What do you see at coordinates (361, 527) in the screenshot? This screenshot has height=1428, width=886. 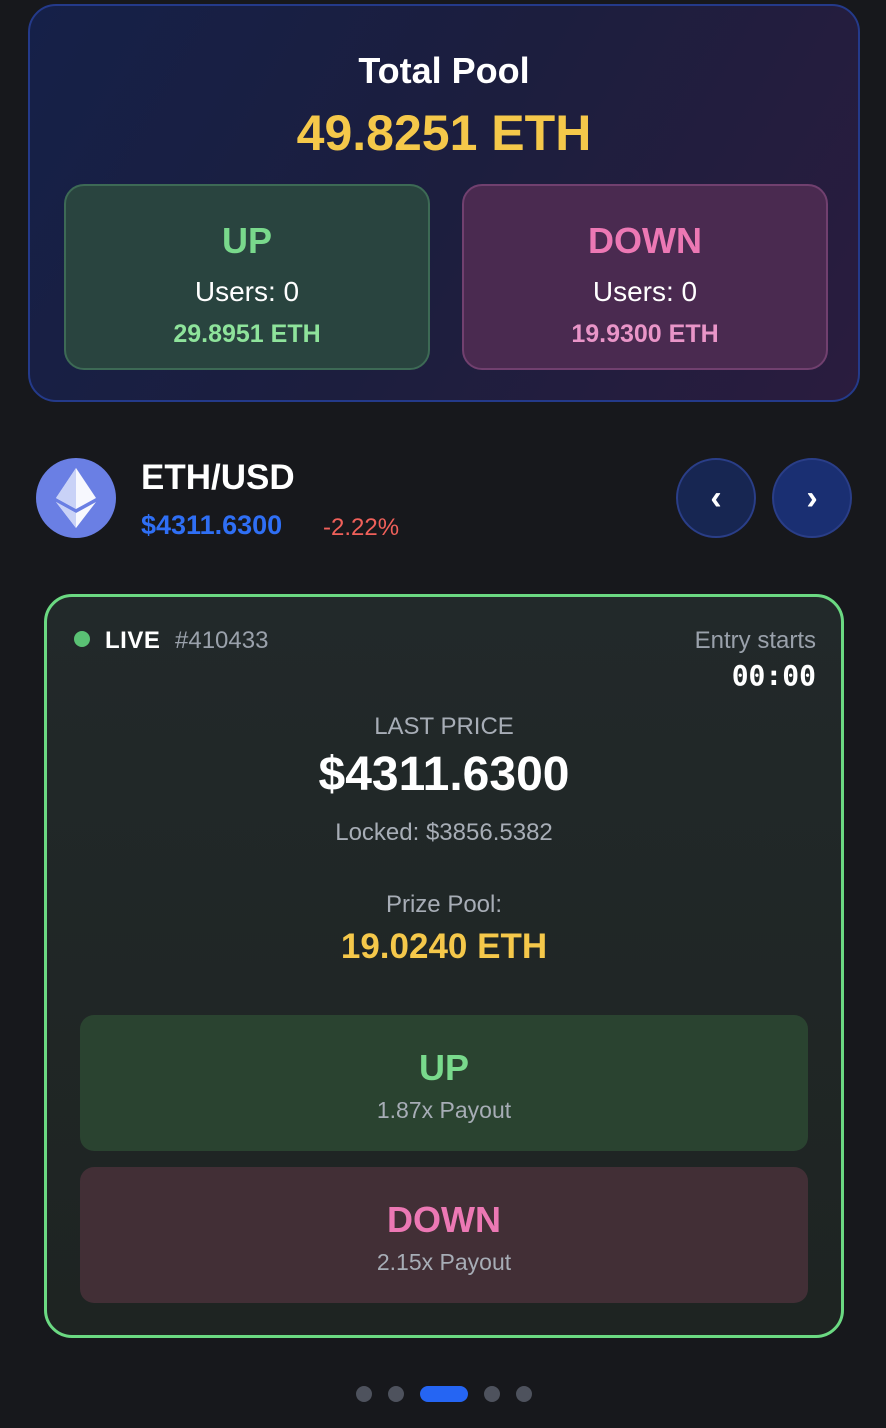 I see `asset-change: -2.22%` at bounding box center [361, 527].